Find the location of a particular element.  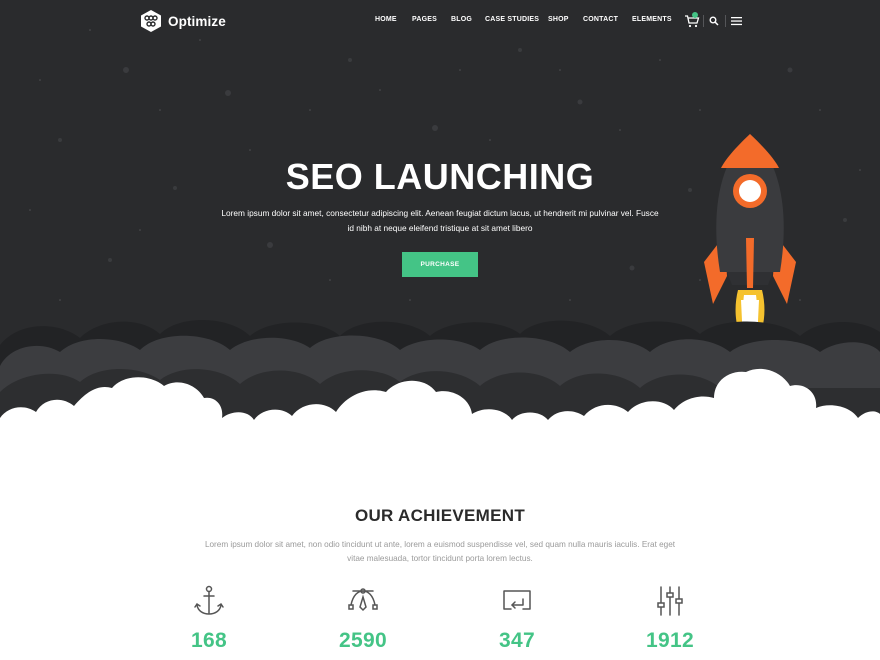

stat-item: 347 is located at coordinates (517, 619).